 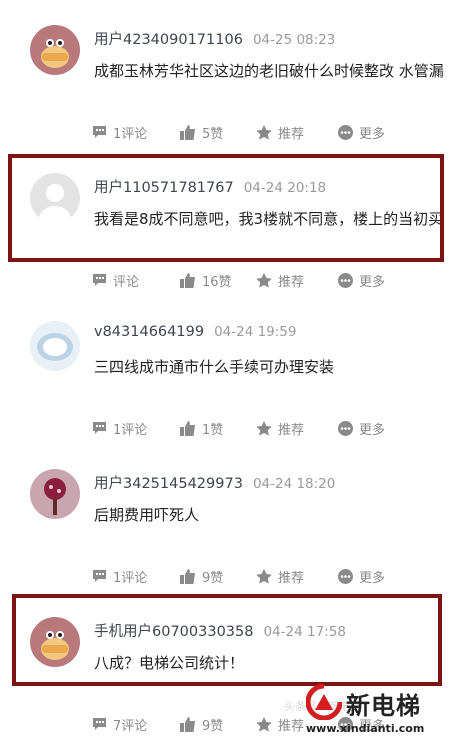 What do you see at coordinates (365, 728) in the screenshot?
I see `watermark-url: www.xindianti.com` at bounding box center [365, 728].